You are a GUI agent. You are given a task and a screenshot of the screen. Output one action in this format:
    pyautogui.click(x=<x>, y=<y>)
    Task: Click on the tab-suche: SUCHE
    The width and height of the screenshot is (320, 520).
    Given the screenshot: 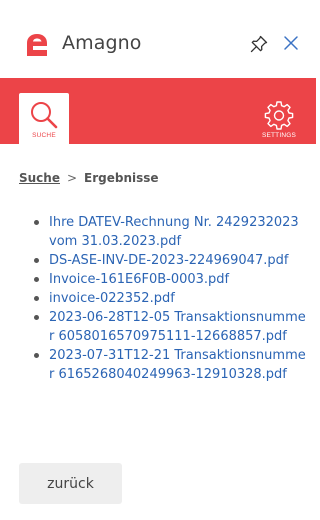 What is the action you would take?
    pyautogui.click(x=44, y=118)
    